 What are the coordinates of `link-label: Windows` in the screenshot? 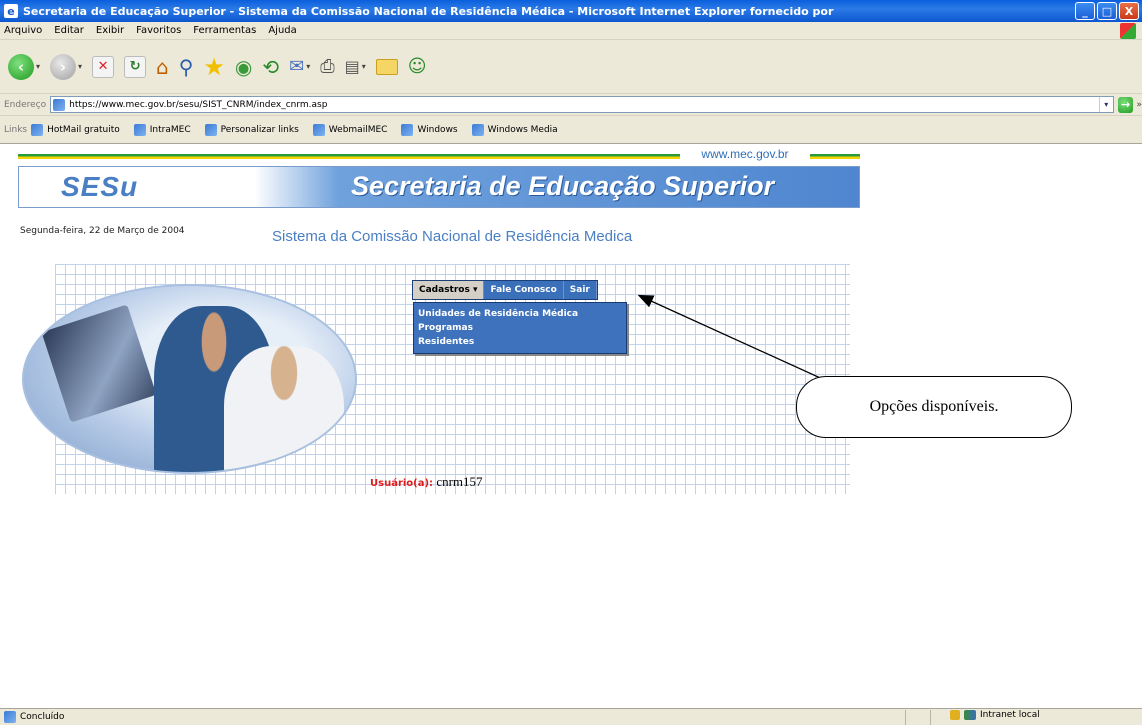 It's located at (437, 129).